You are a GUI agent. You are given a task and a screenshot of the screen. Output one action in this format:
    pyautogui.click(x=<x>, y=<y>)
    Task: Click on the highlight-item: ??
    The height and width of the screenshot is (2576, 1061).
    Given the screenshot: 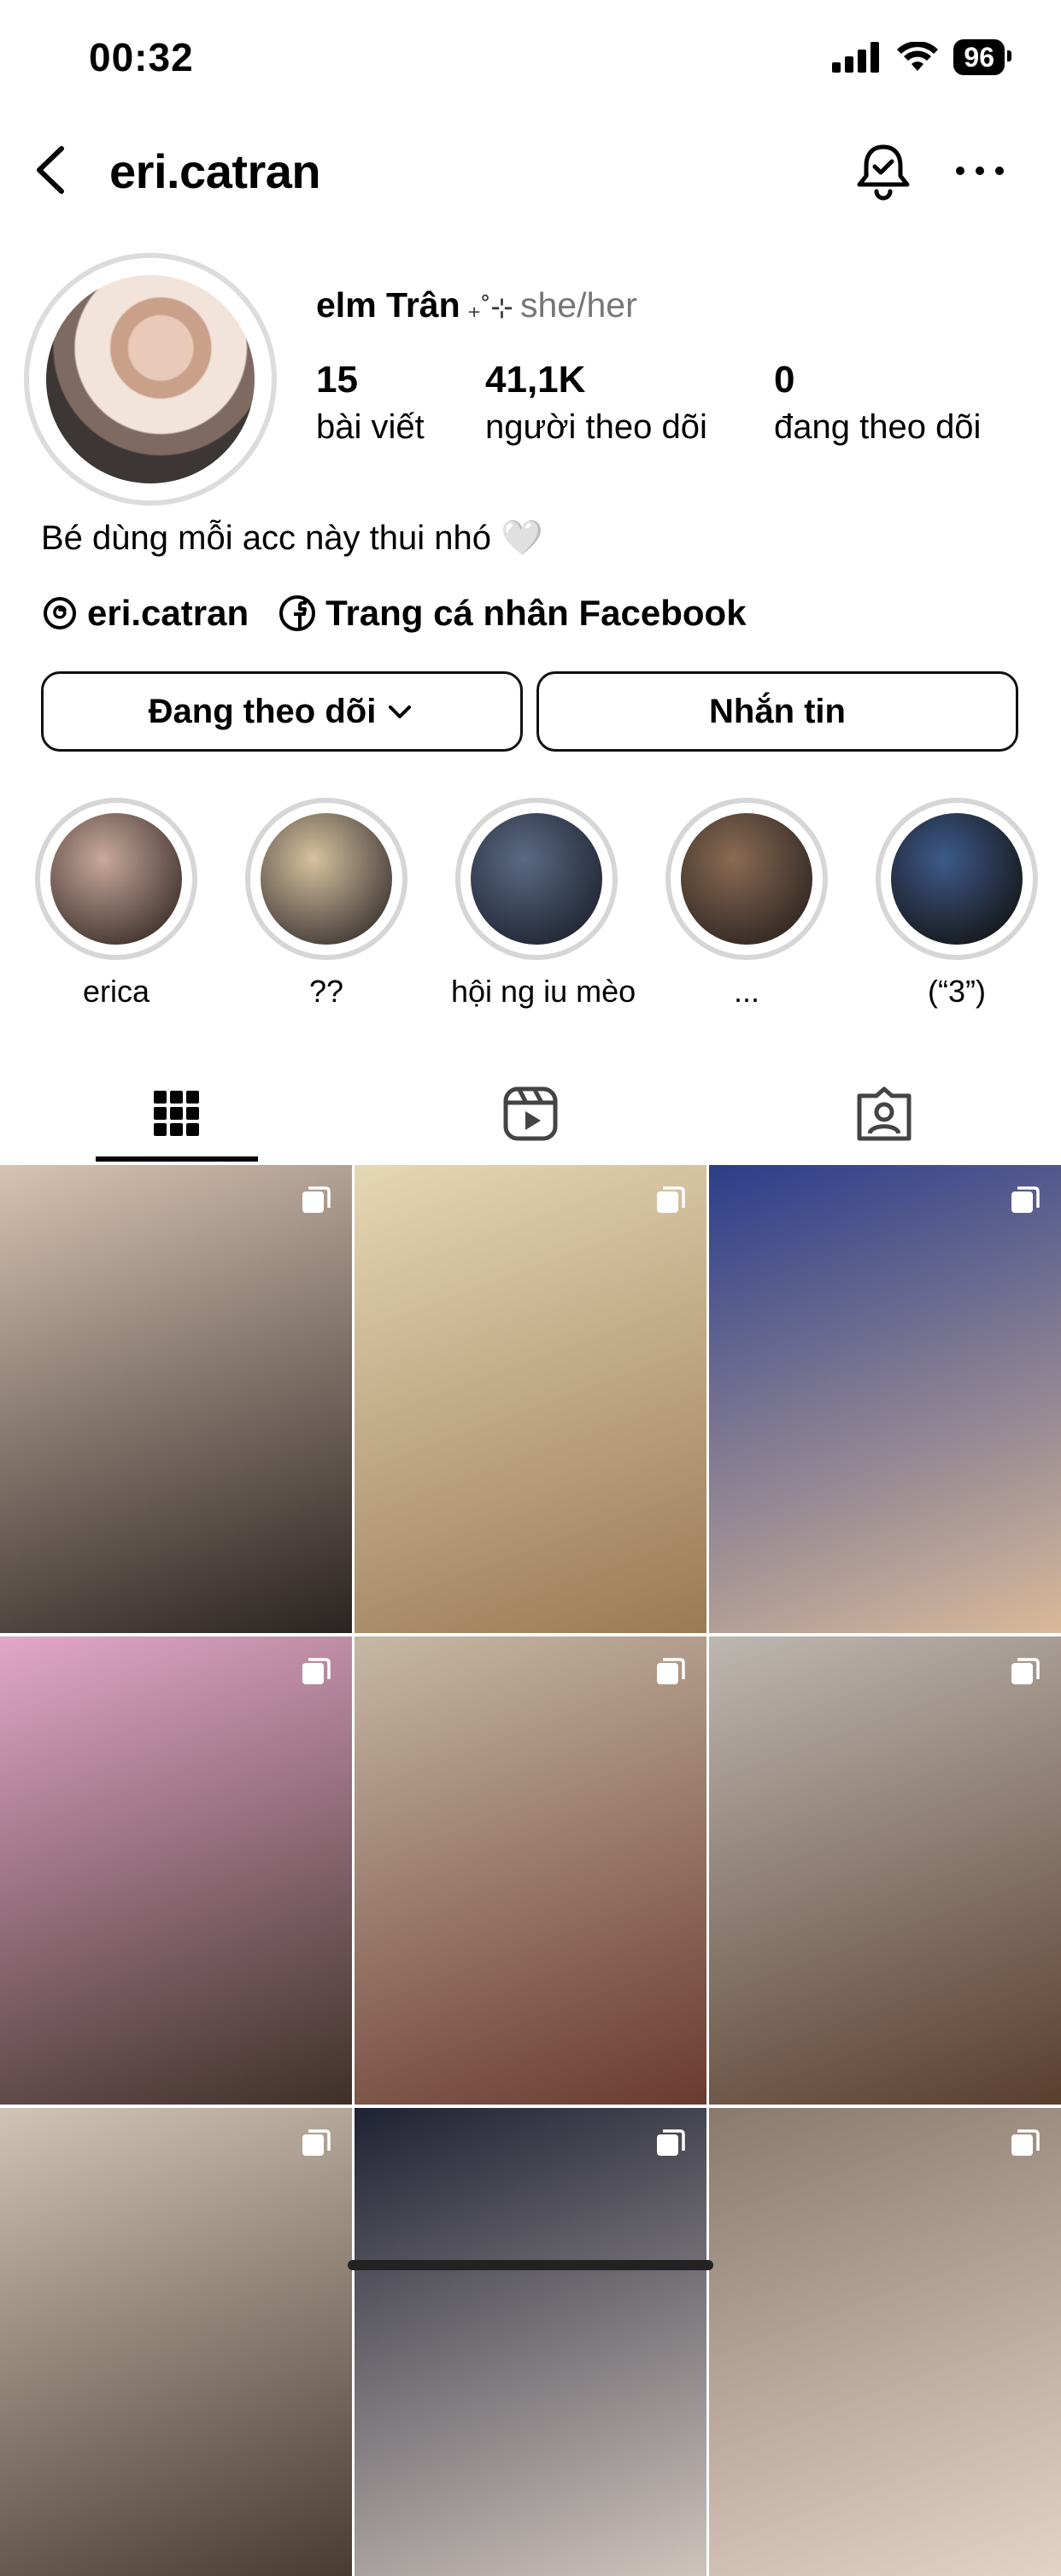 What is the action you would take?
    pyautogui.click(x=326, y=904)
    